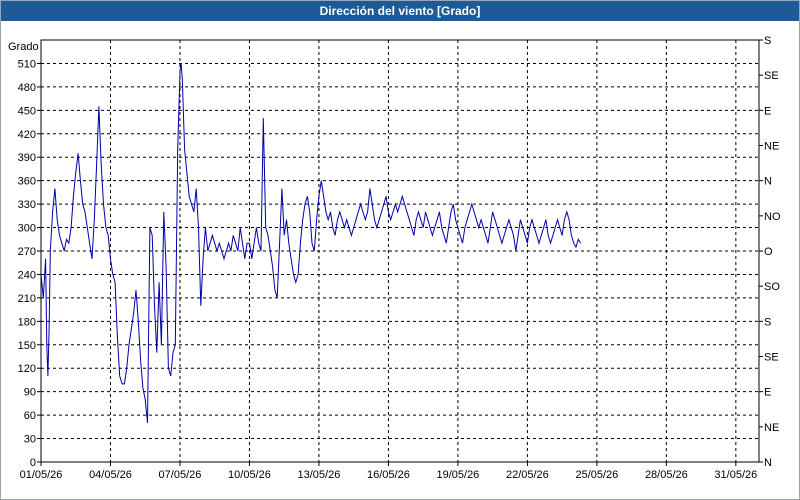  Describe the element at coordinates (33, 463) in the screenshot. I see `y-tick-label: 0` at that location.